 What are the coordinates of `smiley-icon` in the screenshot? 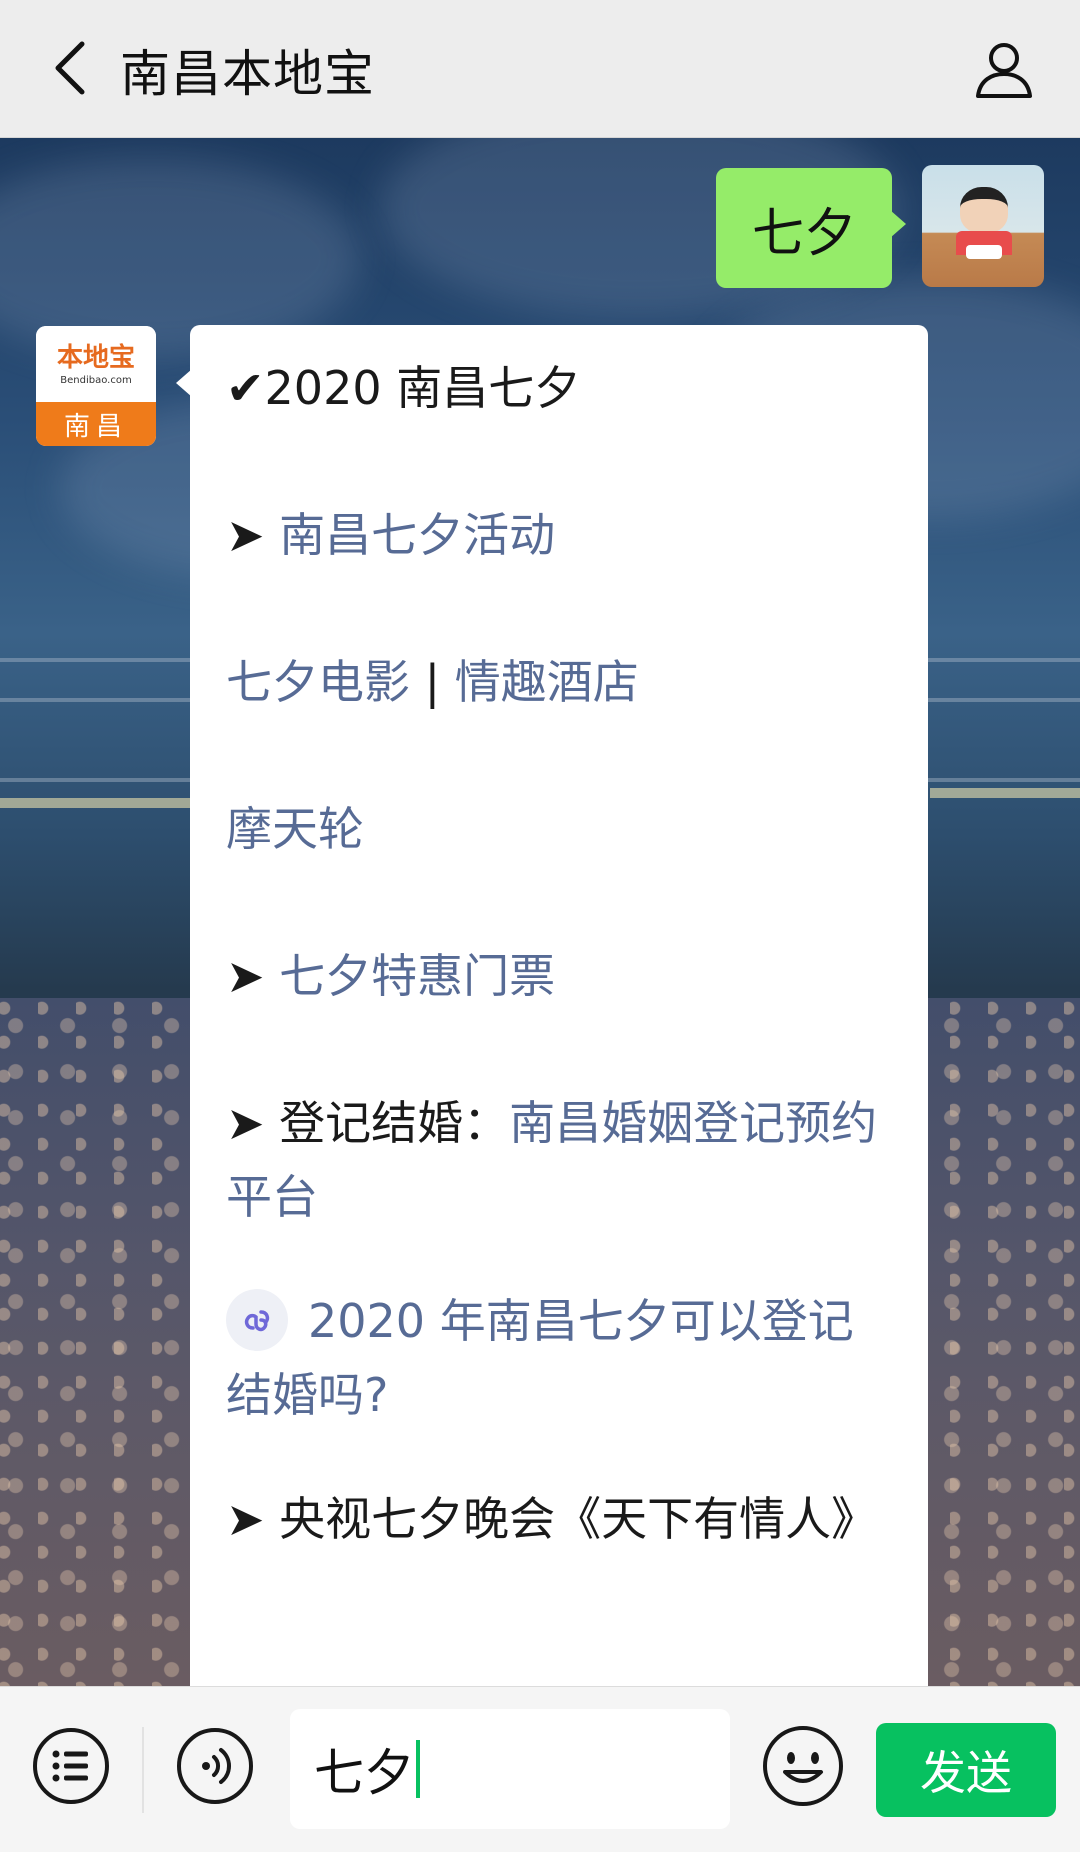 It's located at (803, 1766).